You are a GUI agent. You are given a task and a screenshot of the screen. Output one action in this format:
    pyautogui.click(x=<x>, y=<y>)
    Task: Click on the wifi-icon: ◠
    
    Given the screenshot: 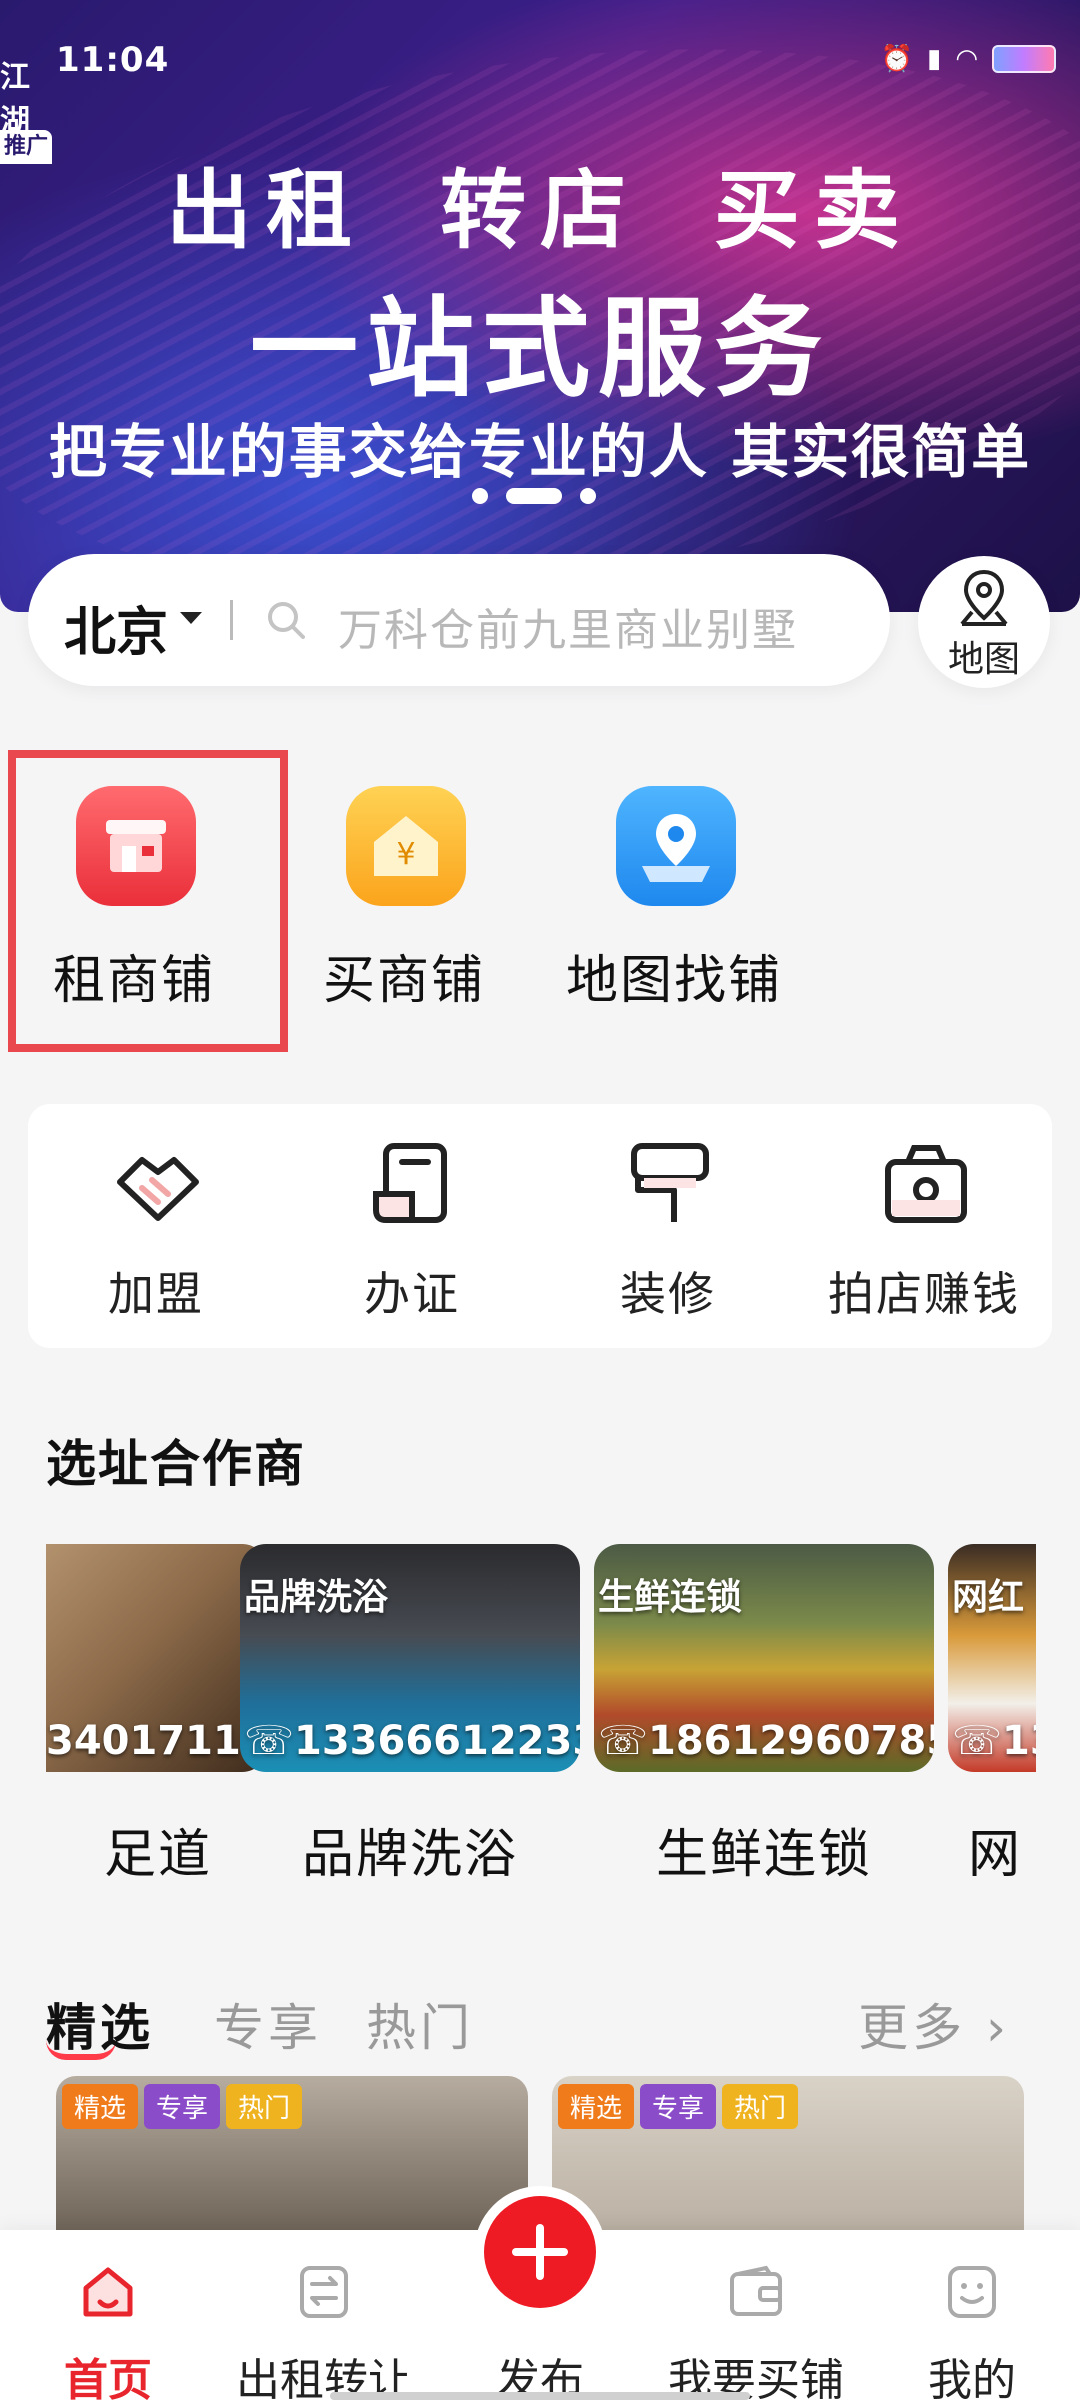 What is the action you would take?
    pyautogui.click(x=966, y=59)
    